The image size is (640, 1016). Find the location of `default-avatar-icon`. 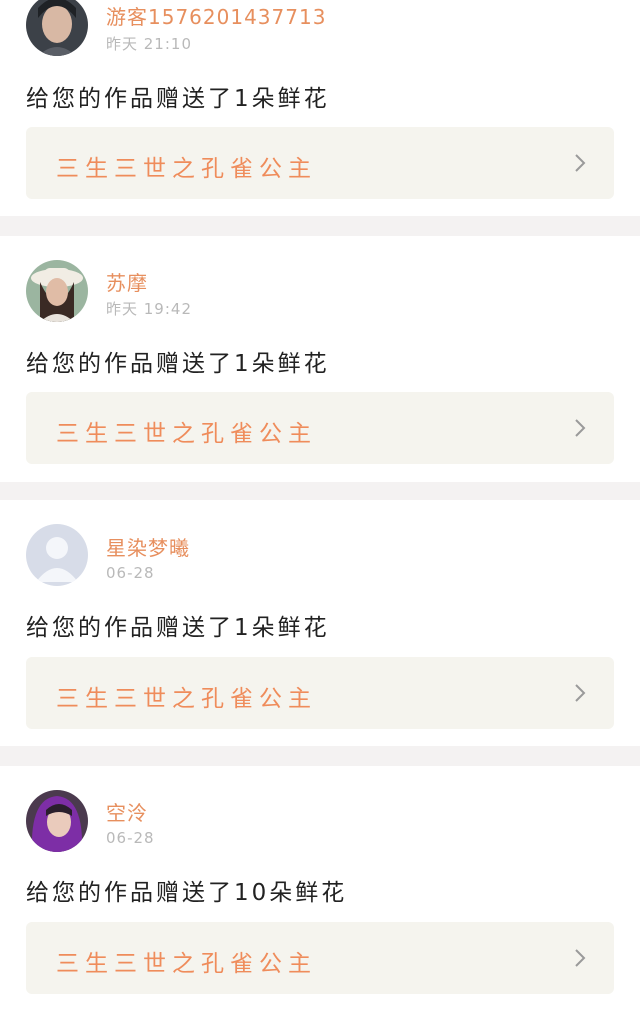

default-avatar-icon is located at coordinates (57, 555).